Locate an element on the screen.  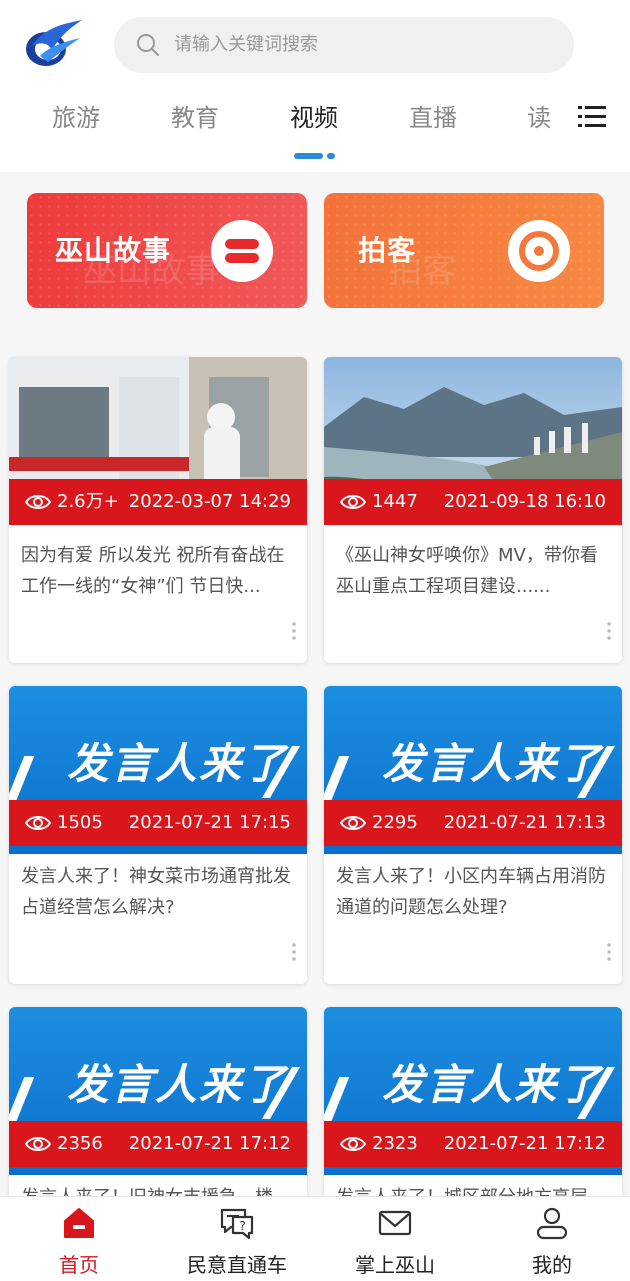
app-logo is located at coordinates (53, 44).